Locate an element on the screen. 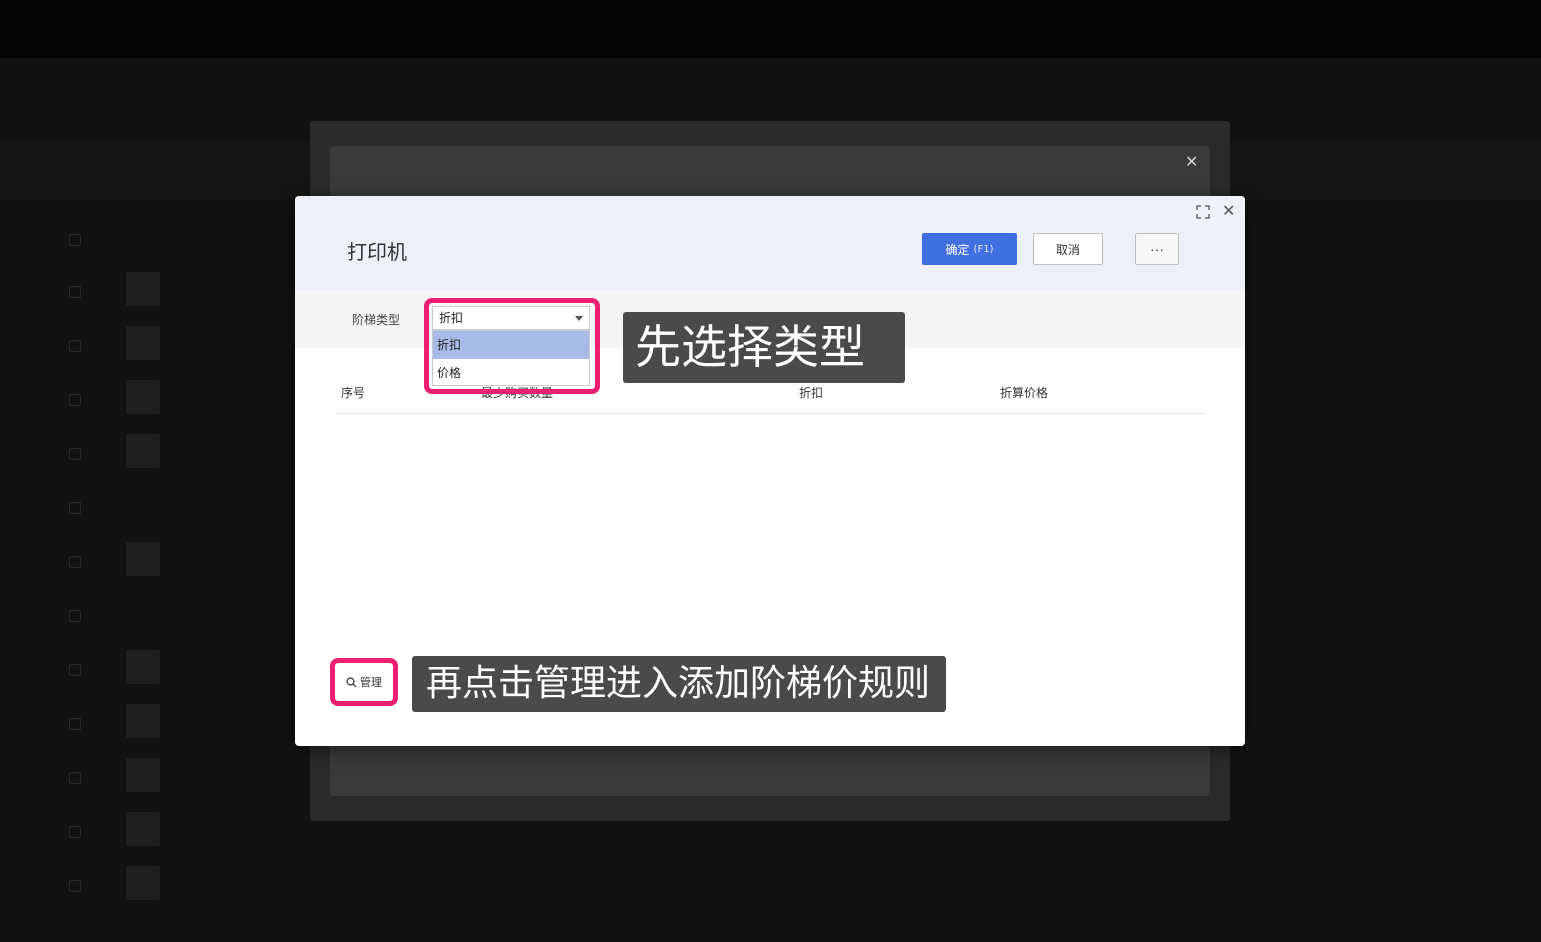 The height and width of the screenshot is (942, 1541). manage-button: 管理 is located at coordinates (364, 682).